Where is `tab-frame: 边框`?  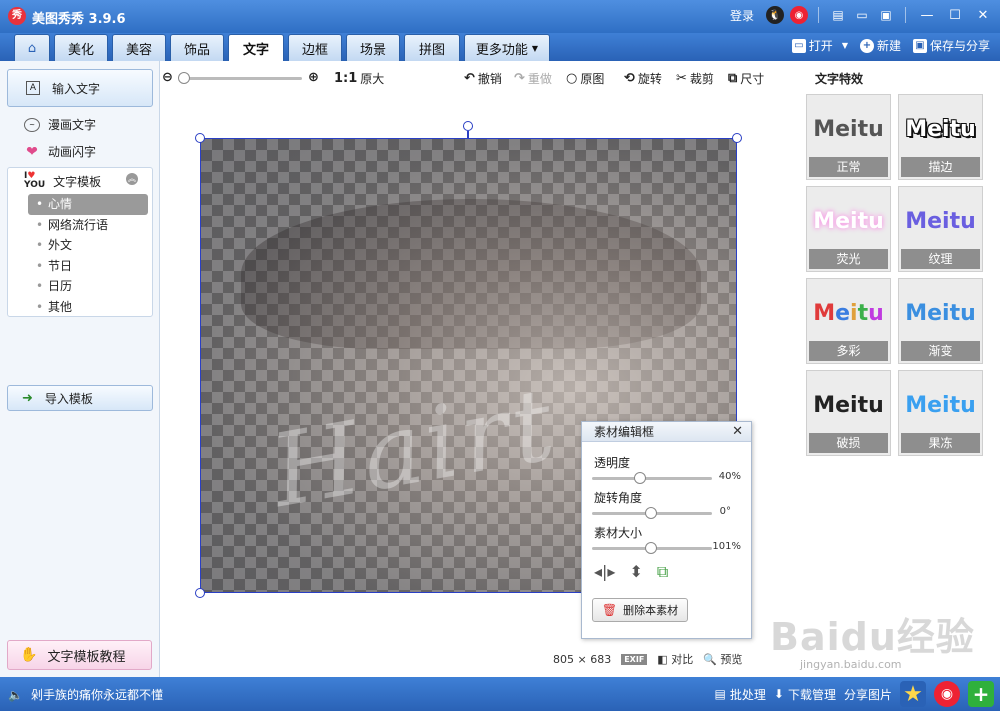 tab-frame: 边框 is located at coordinates (315, 47).